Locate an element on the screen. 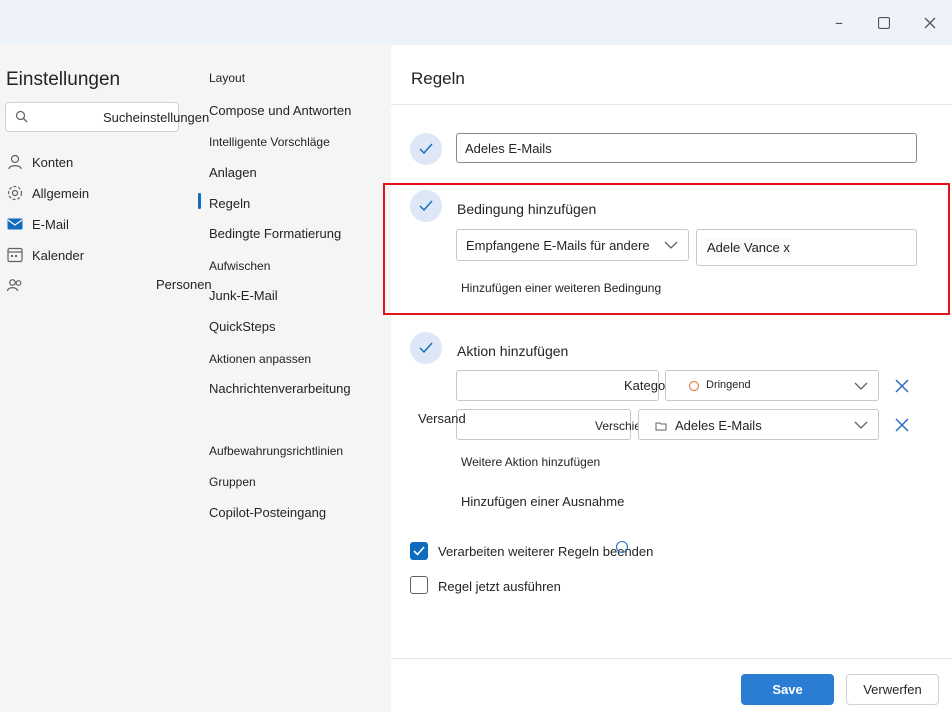 Image resolution: width=952 pixels, height=712 pixels. folder-icon is located at coordinates (661, 426).